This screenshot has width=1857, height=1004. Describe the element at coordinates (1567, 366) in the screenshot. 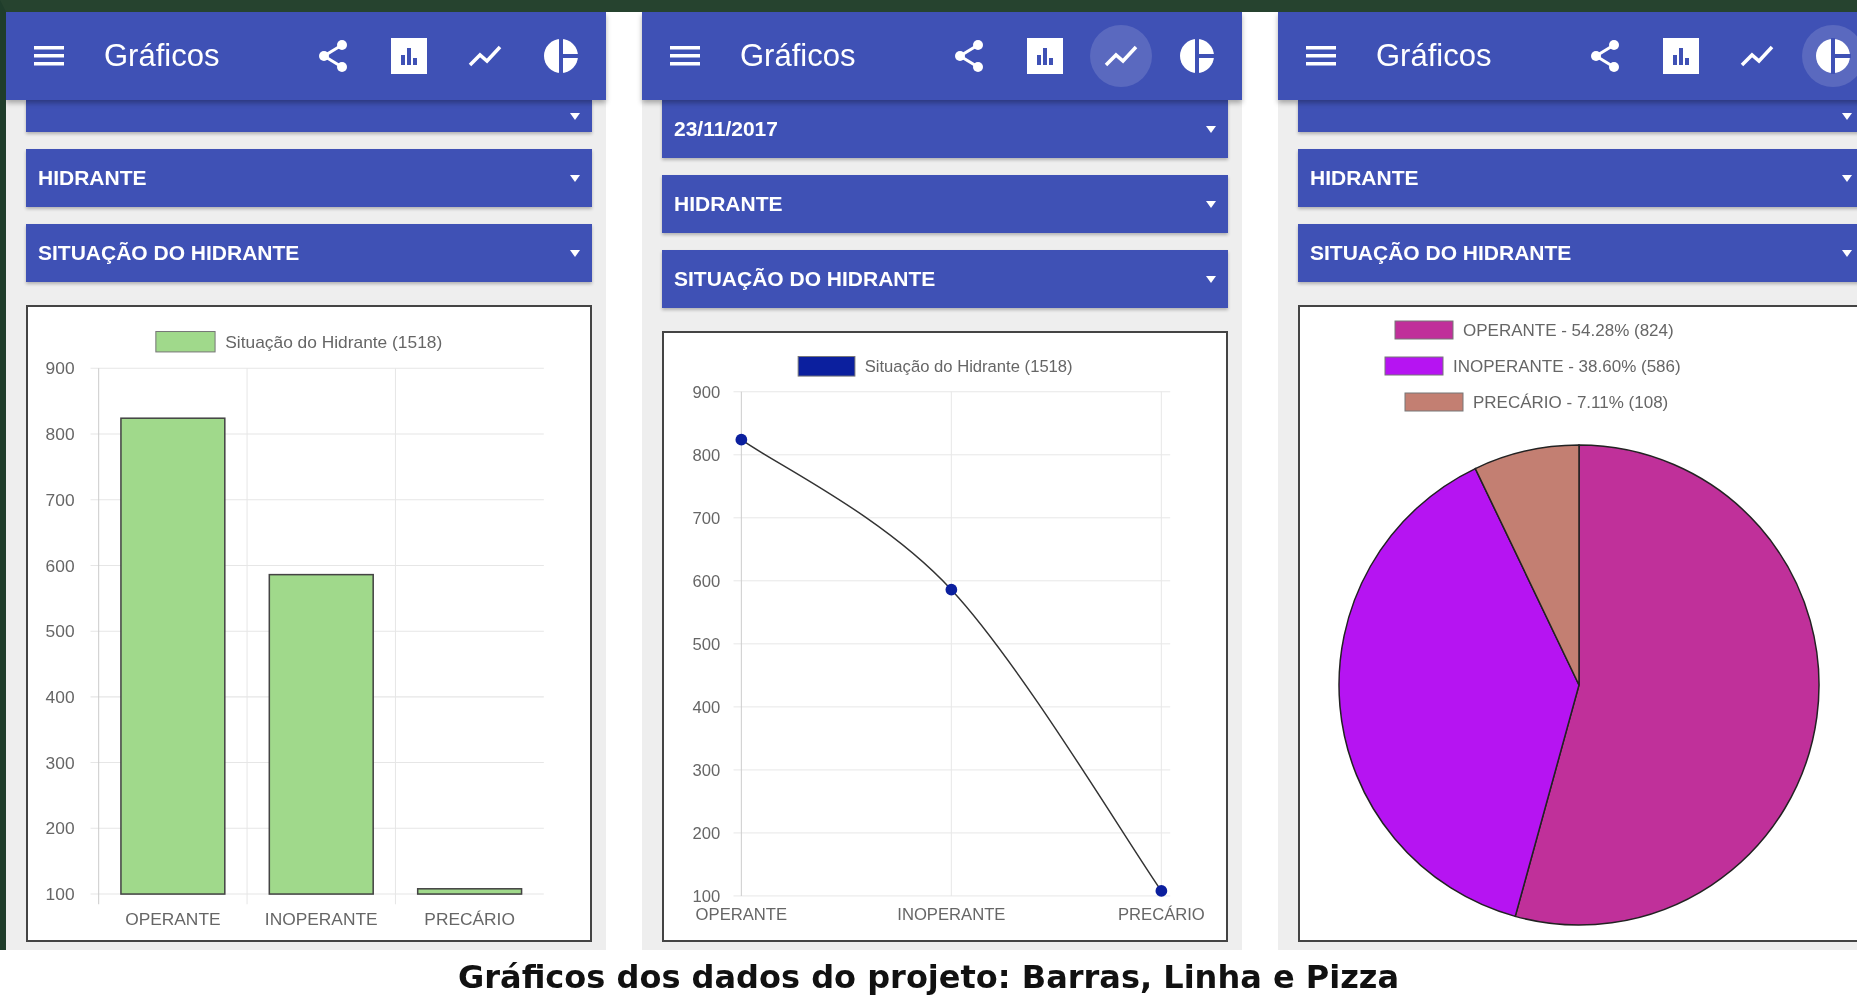

I see `legend-label: INOPERANTE - 38.60% (586)` at that location.